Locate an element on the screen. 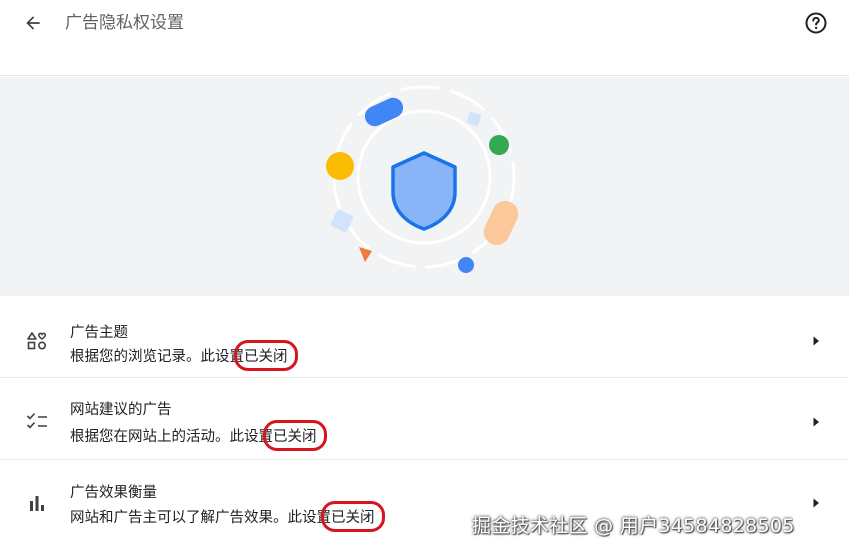  blue-dot-shape is located at coordinates (466, 265).